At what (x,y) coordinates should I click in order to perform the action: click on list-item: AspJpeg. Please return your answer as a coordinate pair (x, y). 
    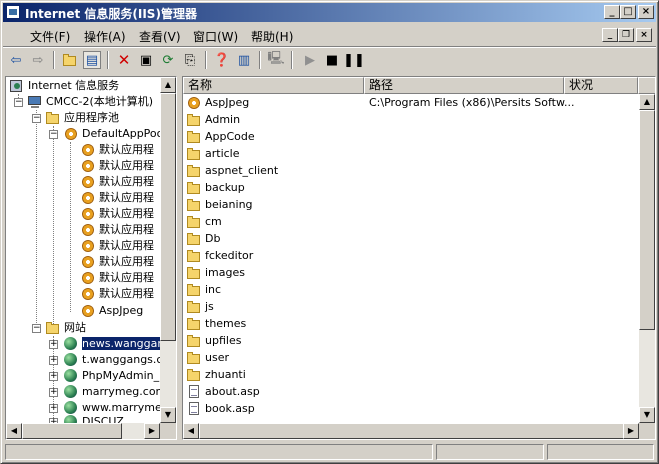
    Looking at the image, I should click on (217, 103).